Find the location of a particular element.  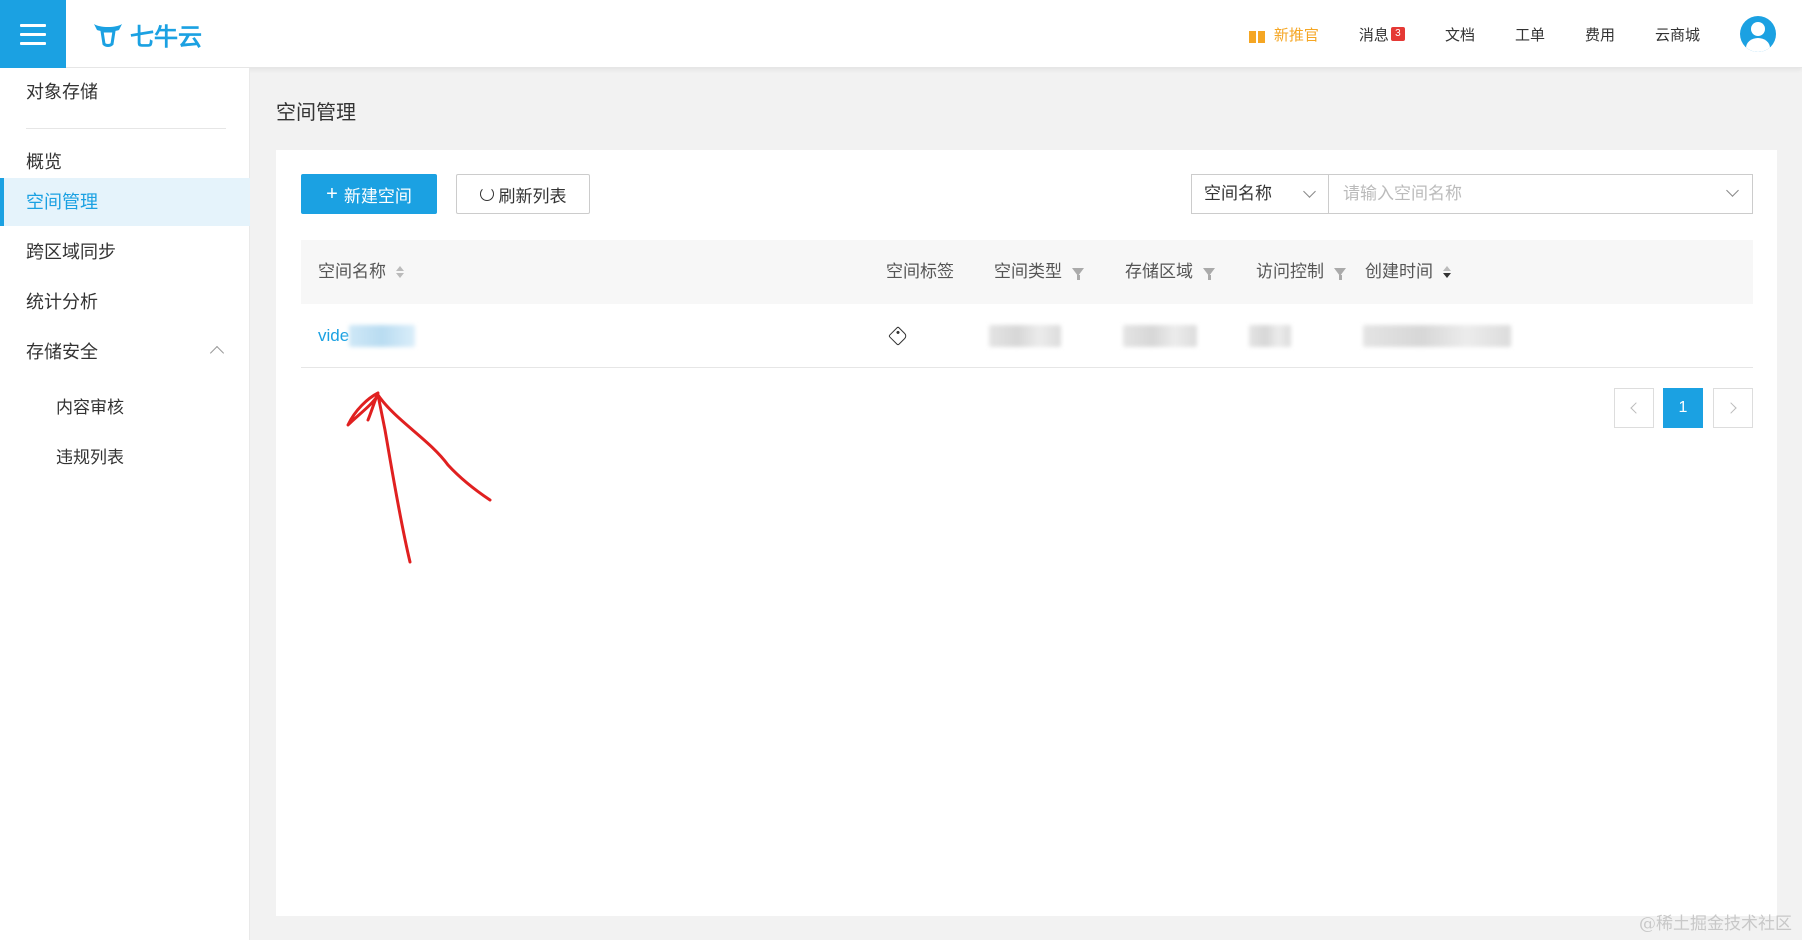

bucket-type-cell is located at coordinates (1025, 336).